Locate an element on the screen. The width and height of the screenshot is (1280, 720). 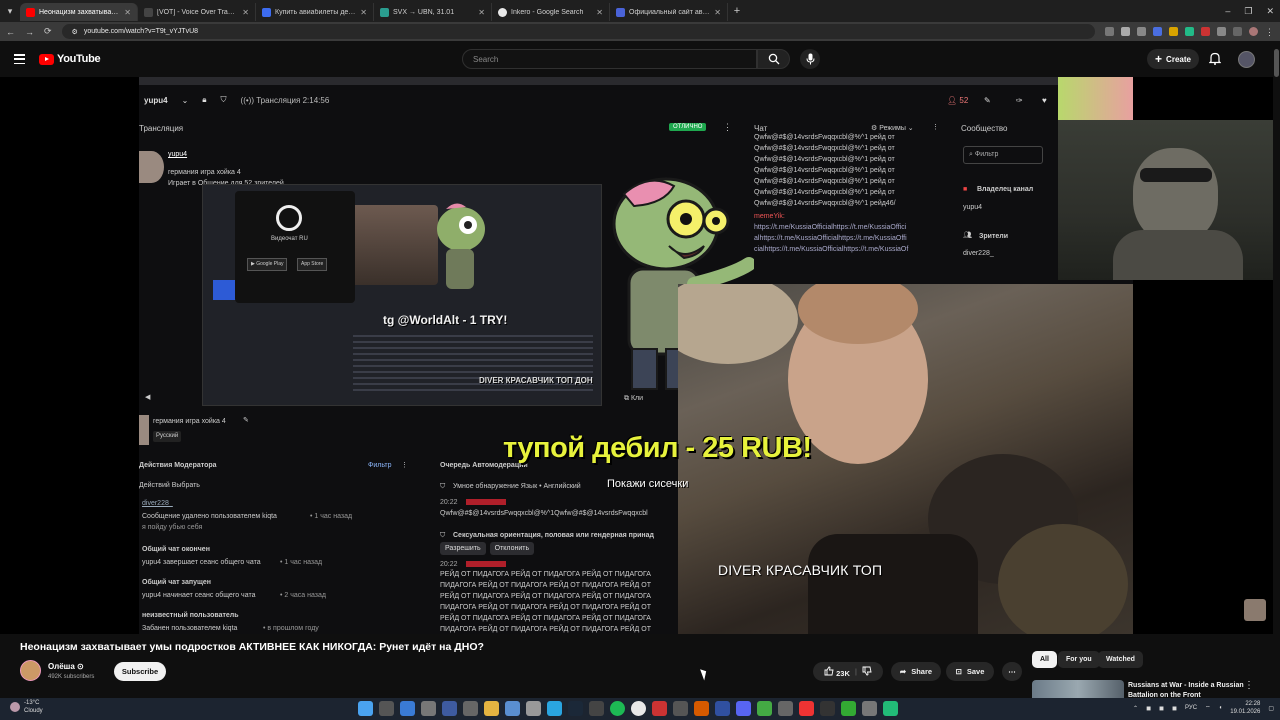
url-field: ⚙ youtube.com/watch?v=T9t_vYJTvU8 is located at coordinates (578, 31).